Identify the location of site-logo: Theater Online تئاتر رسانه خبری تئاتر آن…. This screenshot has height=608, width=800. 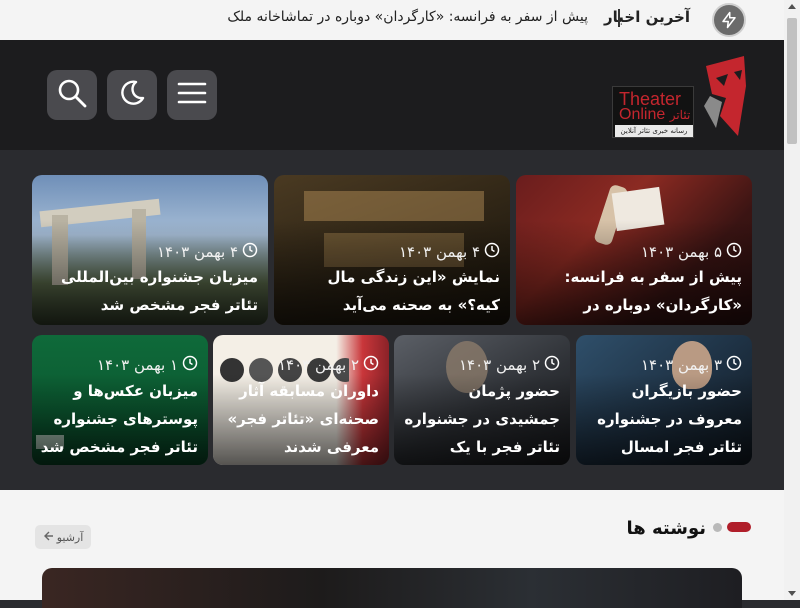
(680, 97).